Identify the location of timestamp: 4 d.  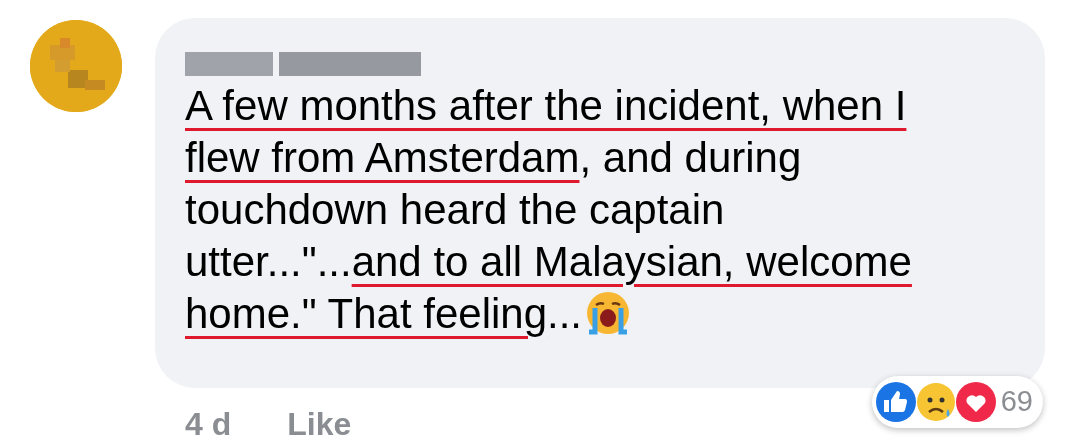
(208, 424).